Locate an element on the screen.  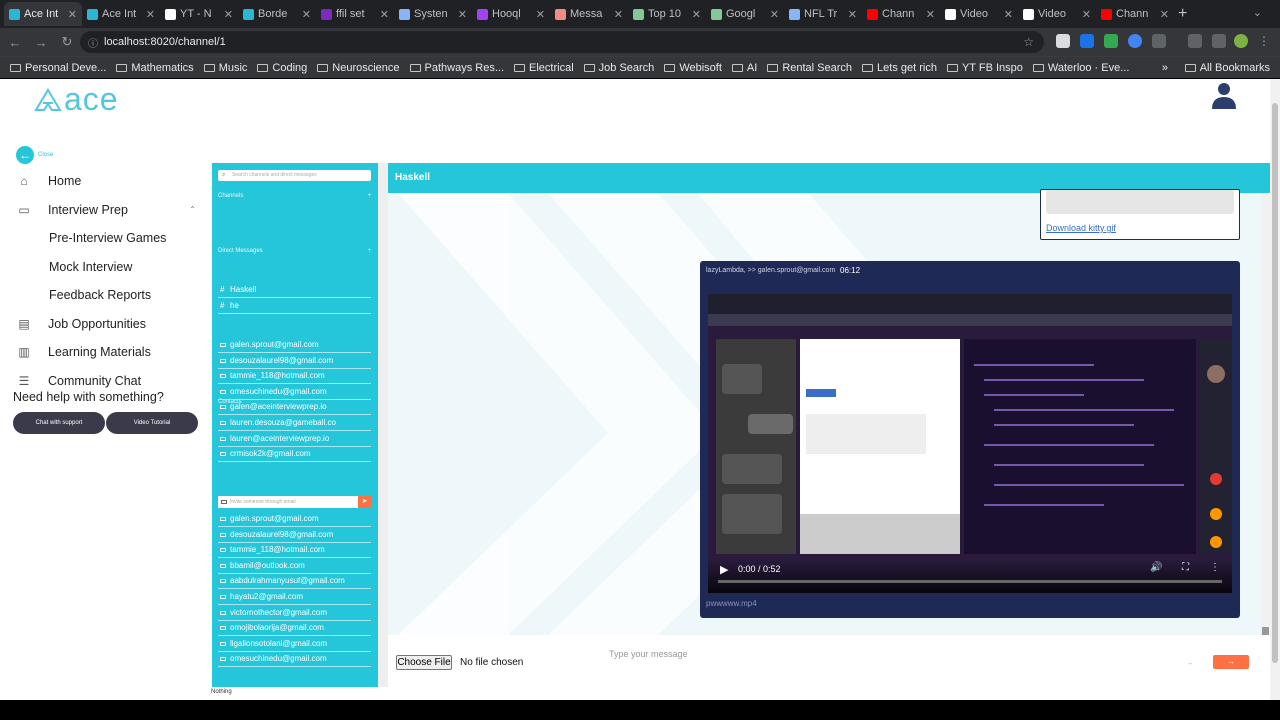
dm-item: crmisok2k@gmail.com is located at coordinates (294, 455).